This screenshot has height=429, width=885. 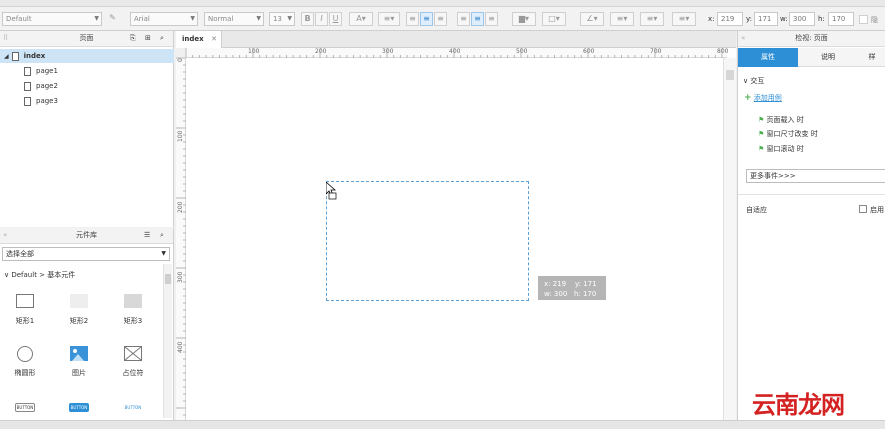 What do you see at coordinates (87, 101) in the screenshot?
I see `page-item-page3: page3` at bounding box center [87, 101].